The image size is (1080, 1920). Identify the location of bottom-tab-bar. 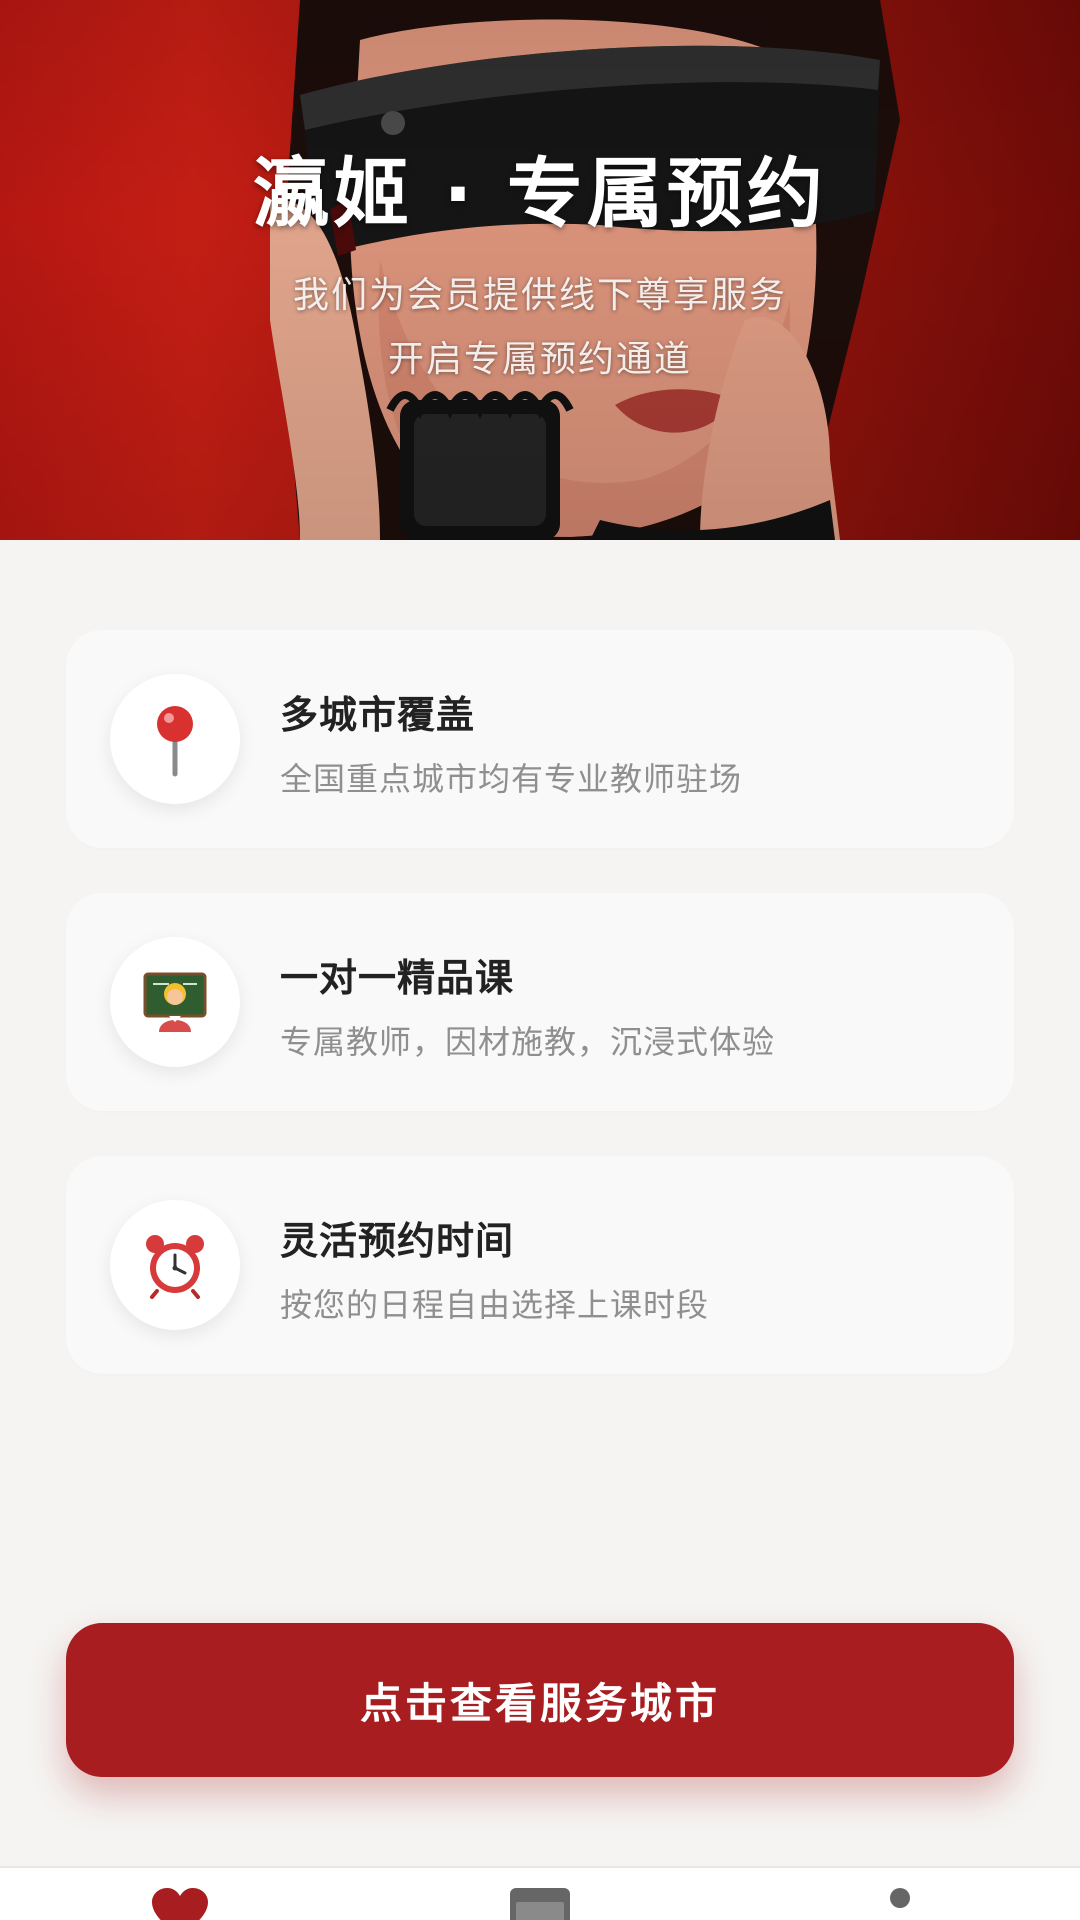
(540, 1893).